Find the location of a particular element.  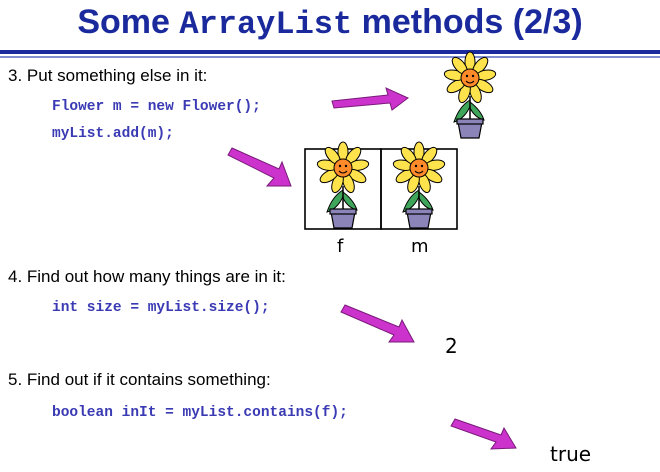

contains-result: true is located at coordinates (571, 454).